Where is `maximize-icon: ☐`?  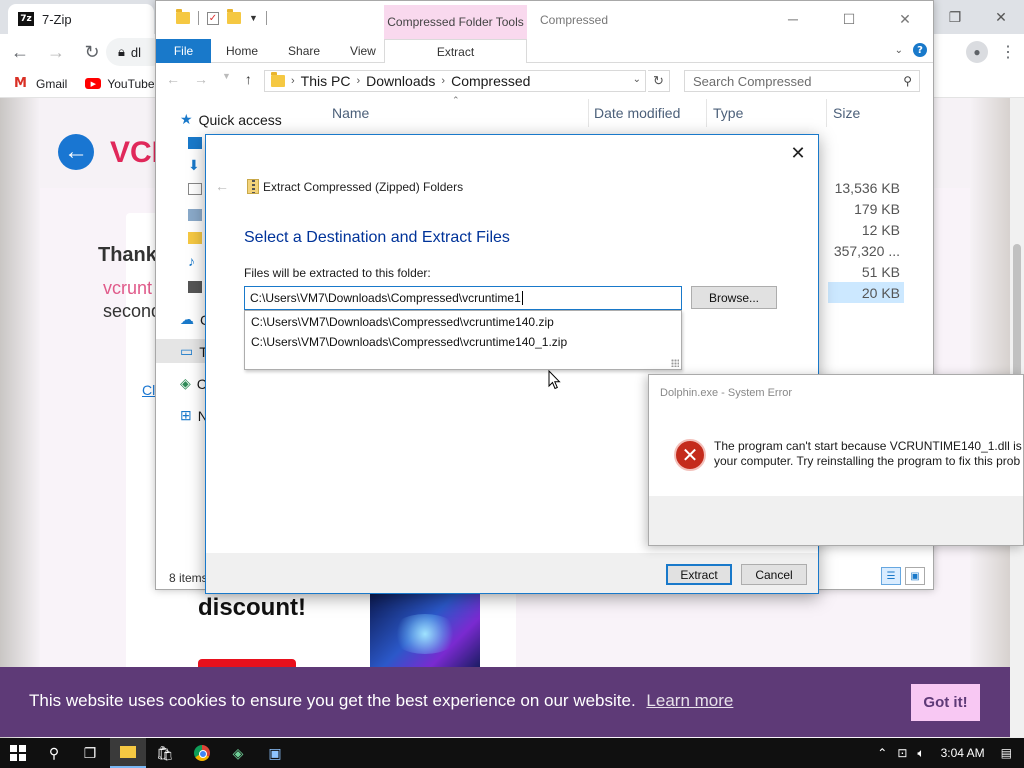 maximize-icon: ☐ is located at coordinates (849, 19).